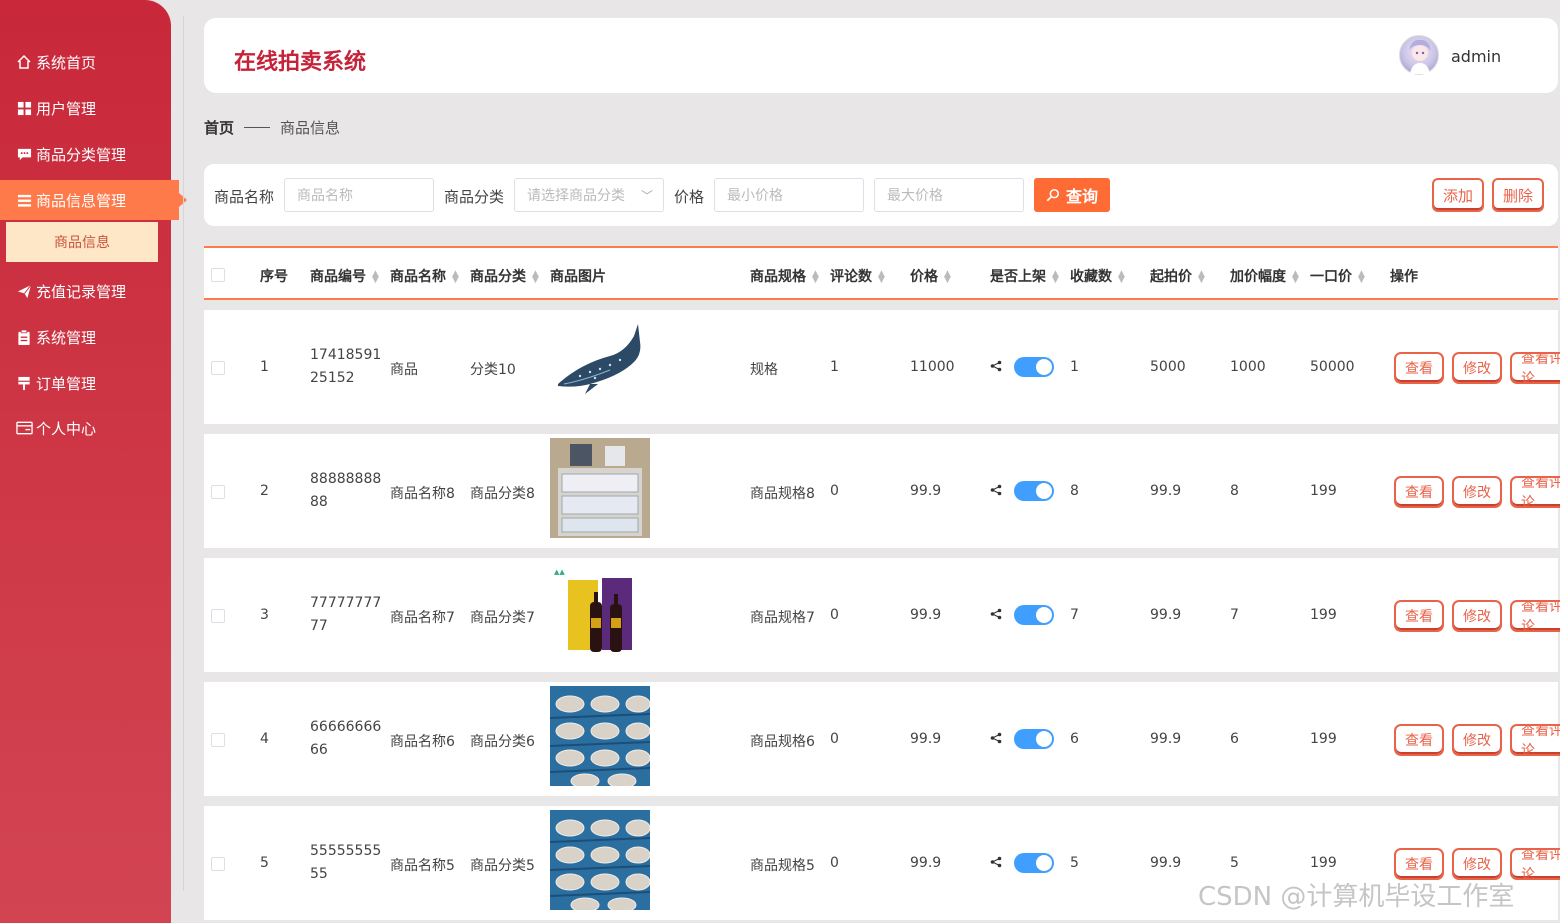 The image size is (1560, 923). Describe the element at coordinates (85, 337) in the screenshot. I see `sidebar-item-system: 系统管理` at that location.